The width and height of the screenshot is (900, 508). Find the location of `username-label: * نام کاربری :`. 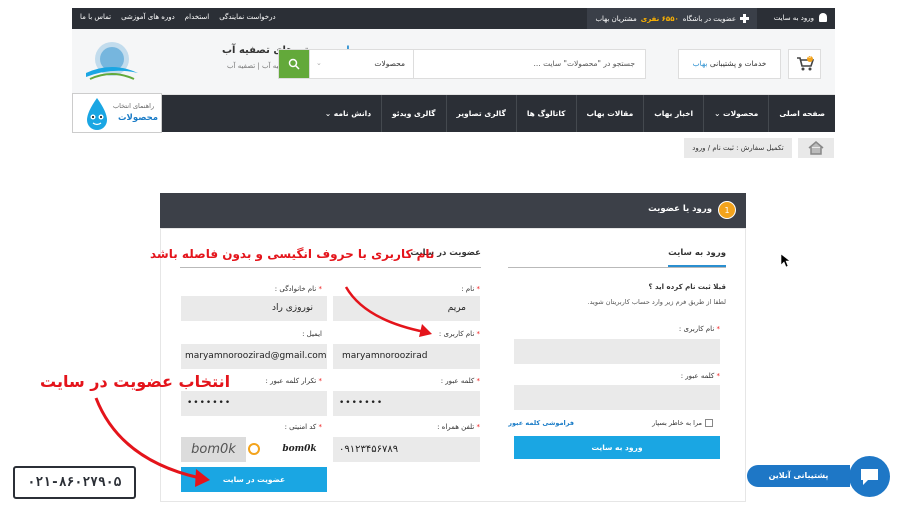

username-label: * نام کاربری : is located at coordinates (459, 334).